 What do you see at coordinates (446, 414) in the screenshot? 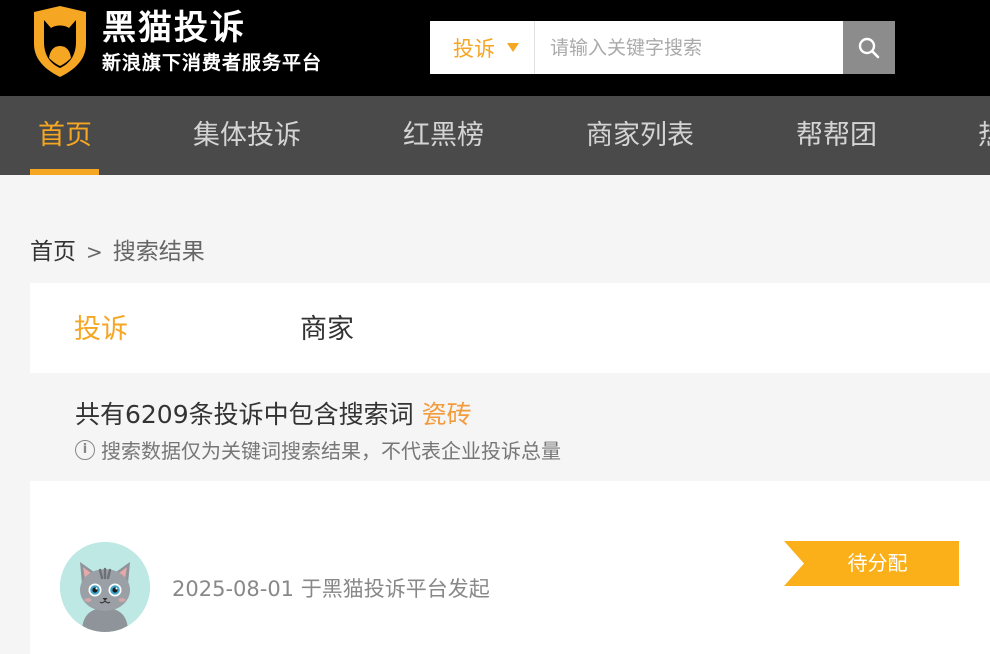
I see `search-keyword: 瓷砖` at bounding box center [446, 414].